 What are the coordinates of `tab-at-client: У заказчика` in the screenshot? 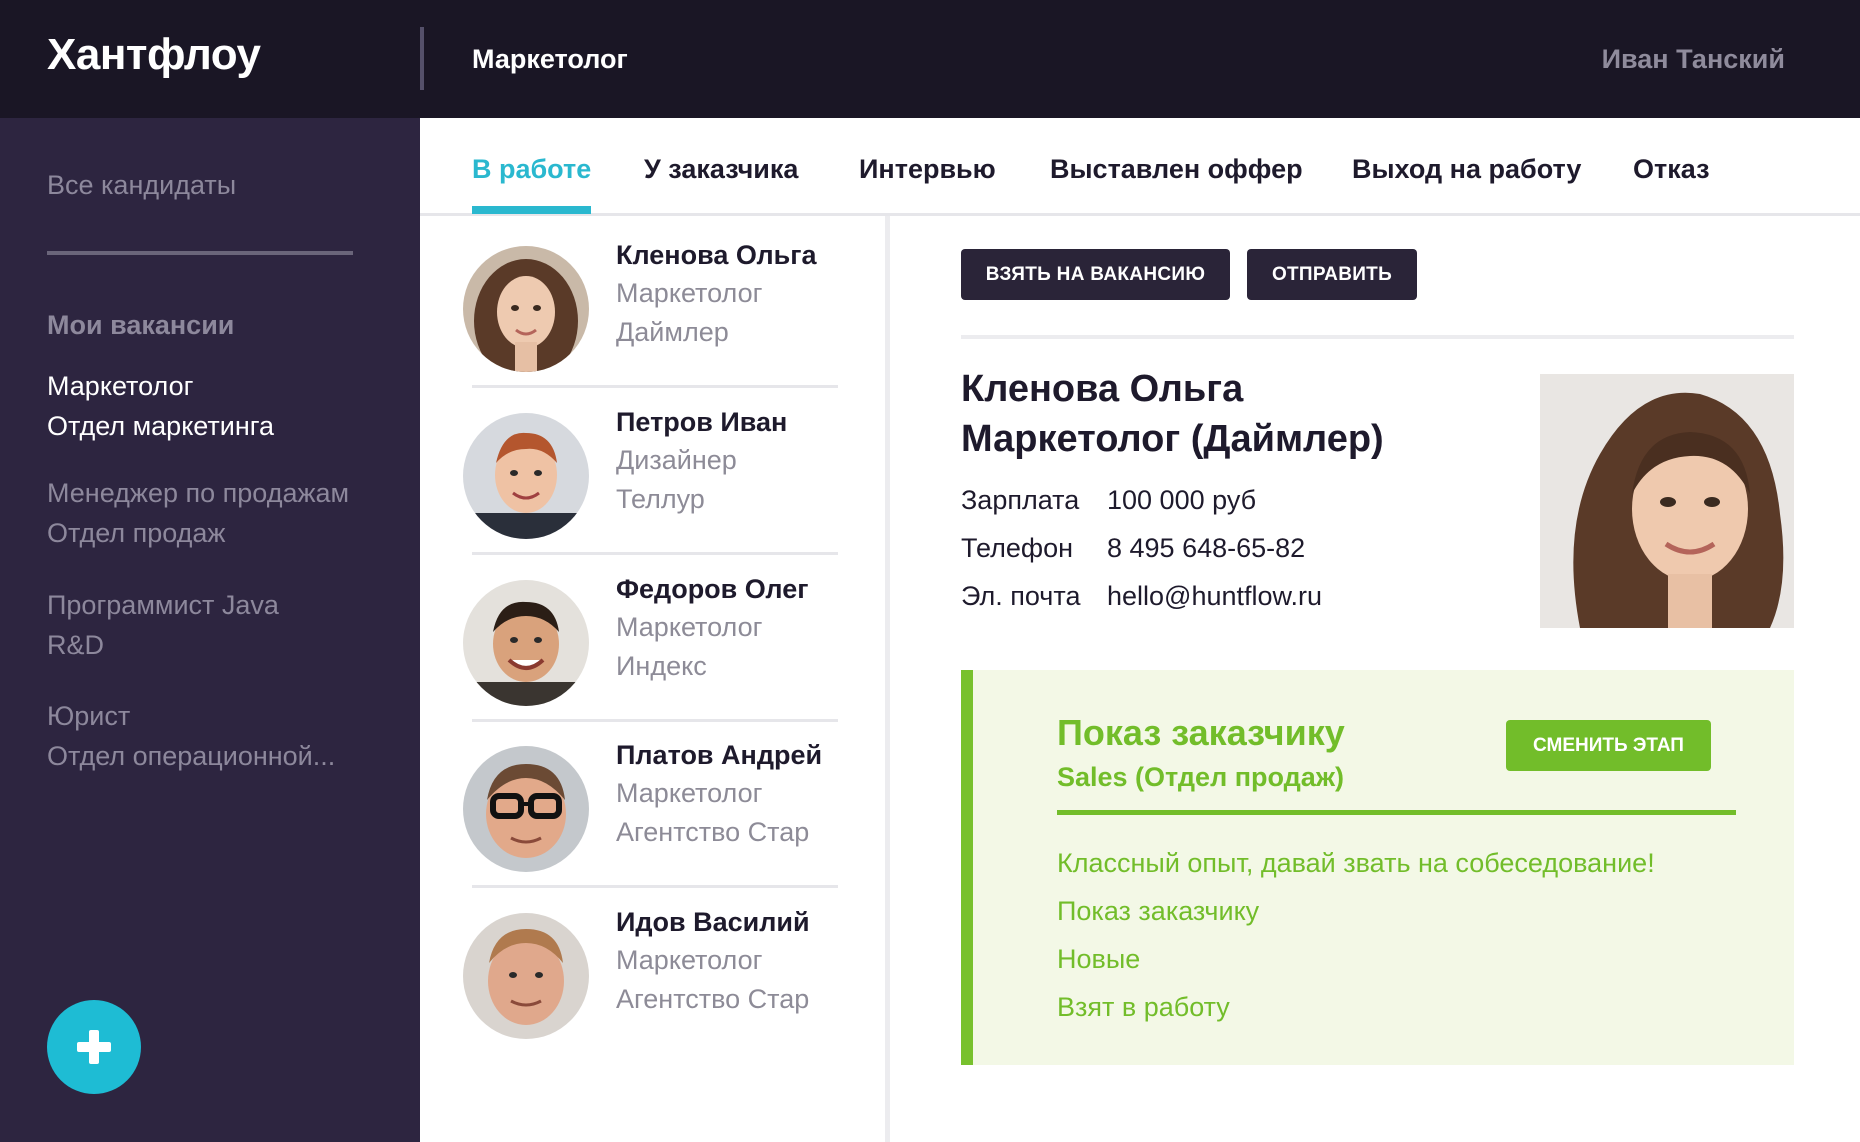 It's located at (721, 169).